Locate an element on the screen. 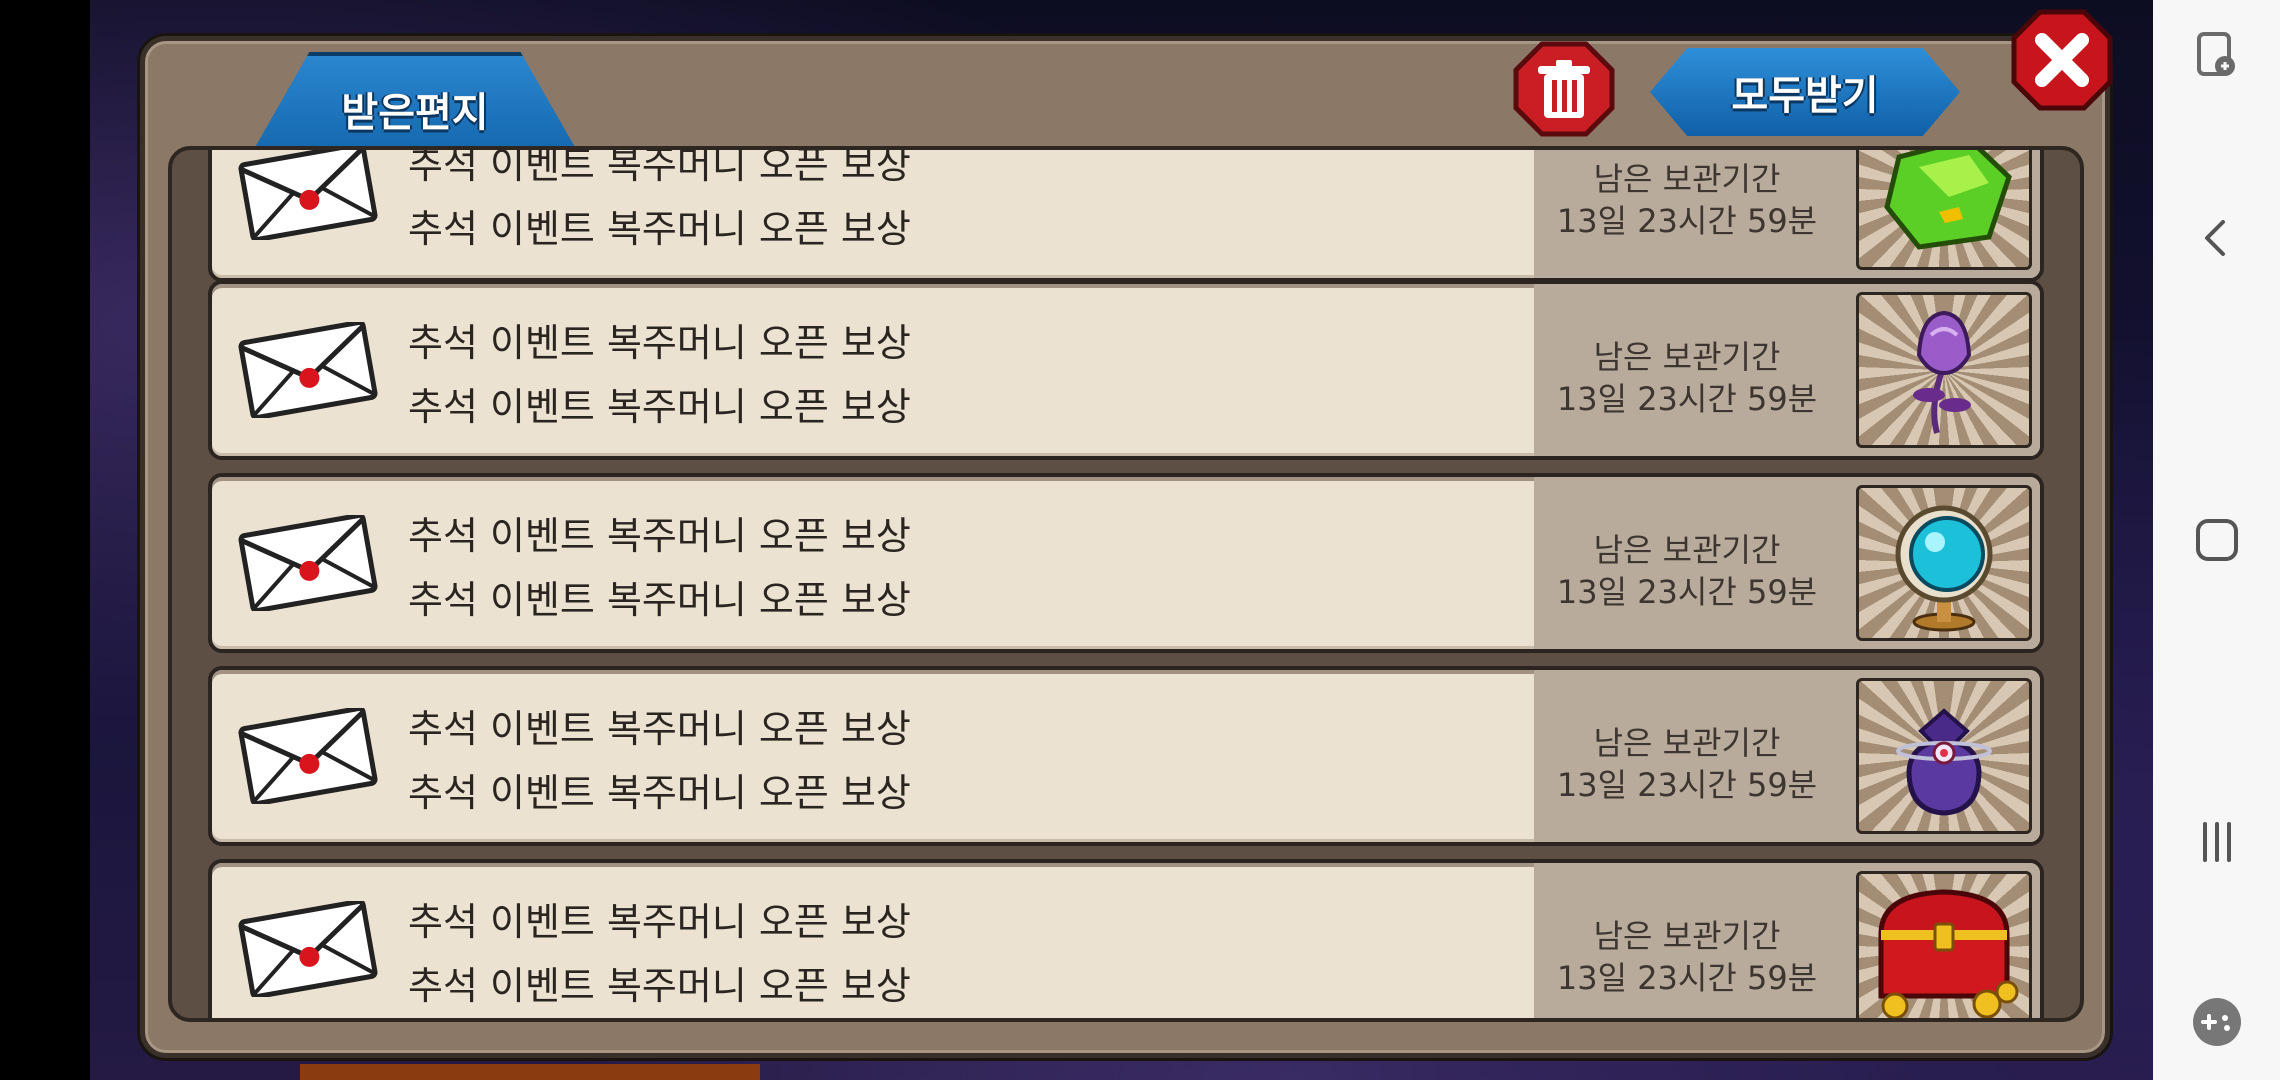 This screenshot has width=2280, height=1080. close-button is located at coordinates (2062, 60).